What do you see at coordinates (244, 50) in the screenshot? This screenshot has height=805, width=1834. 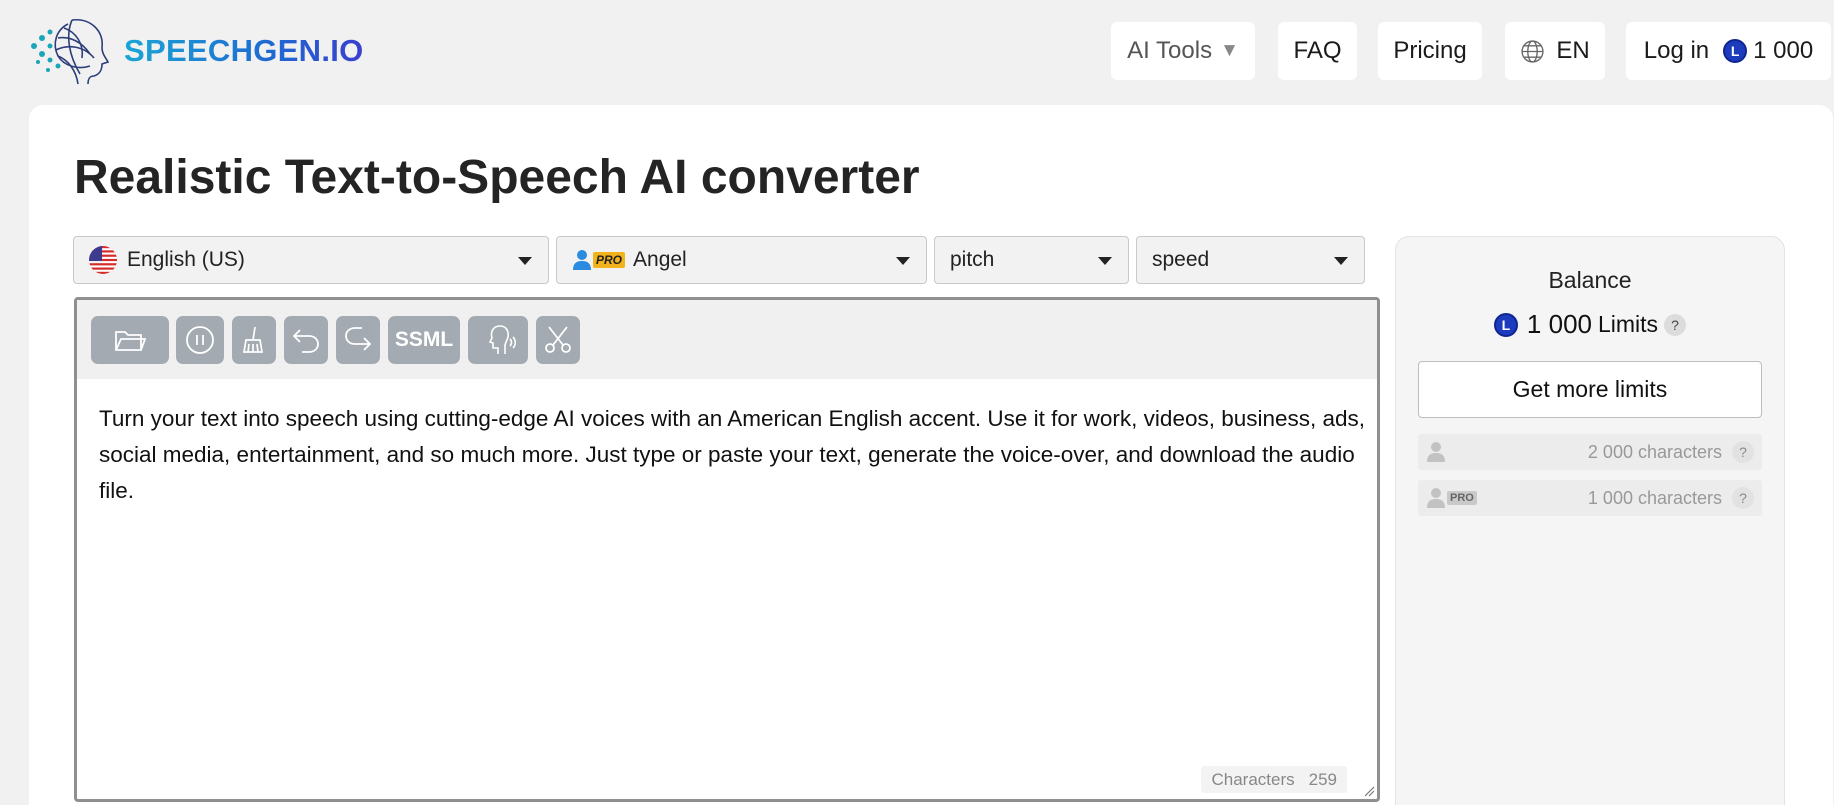 I see `logo-text: SPEECHGEN.IO` at bounding box center [244, 50].